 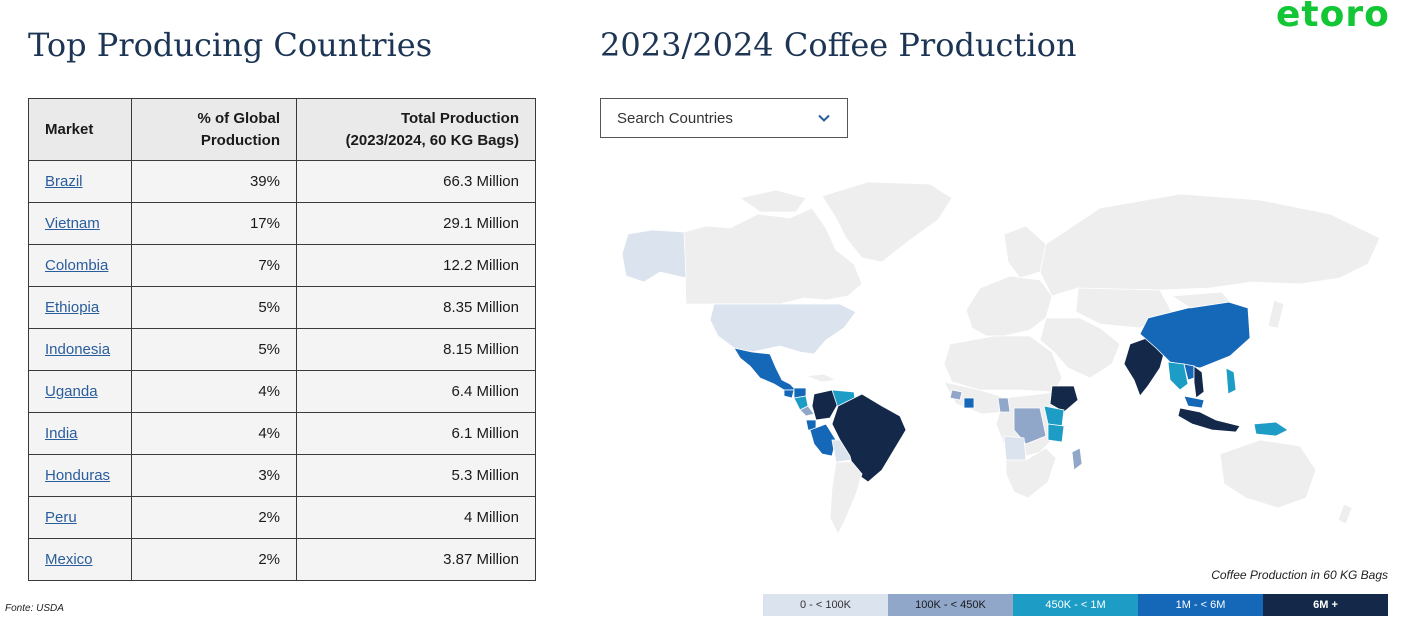 What do you see at coordinates (969, 403) in the screenshot?
I see `country-cote-divoire` at bounding box center [969, 403].